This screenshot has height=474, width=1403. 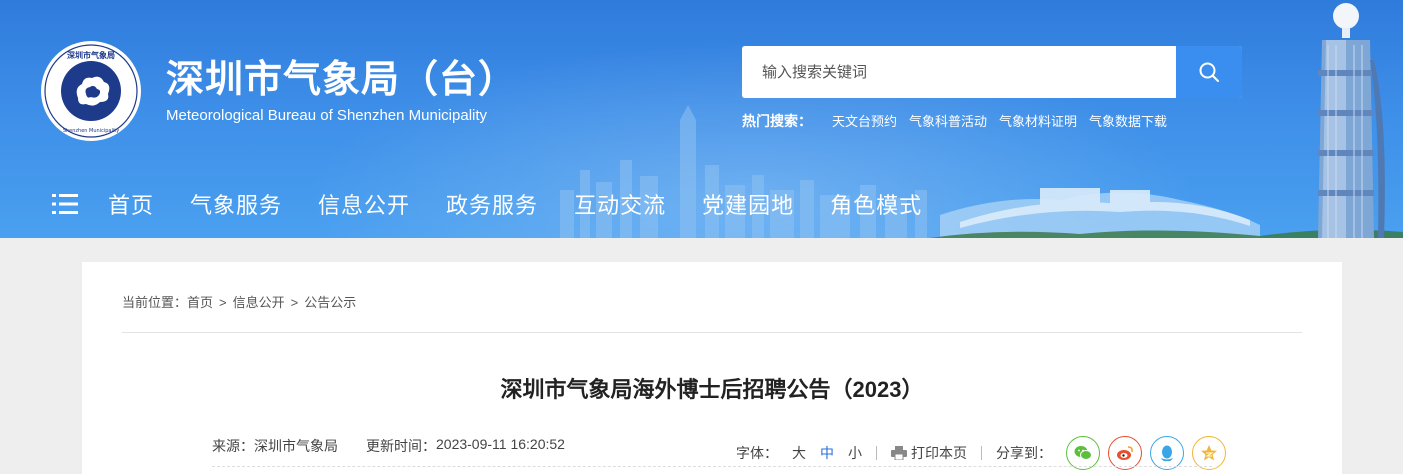 I want to click on search-box, so click(x=992, y=72).